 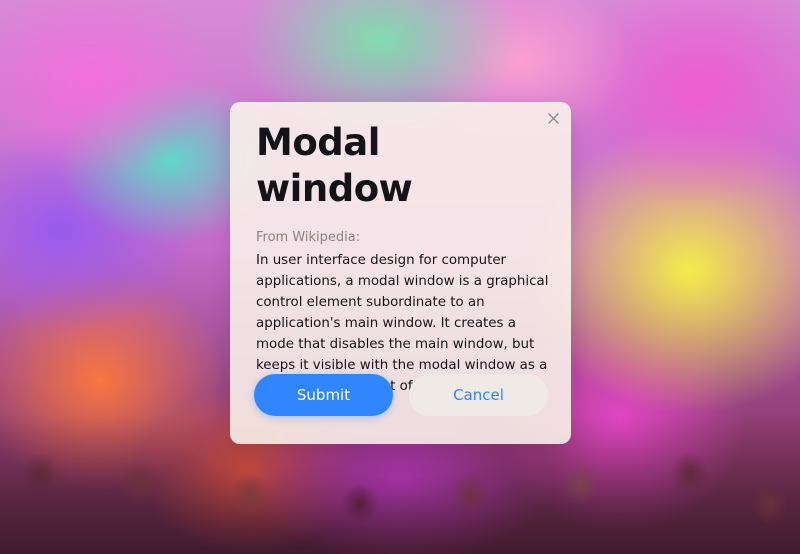 What do you see at coordinates (478, 395) in the screenshot?
I see `cancel-button: Cancel` at bounding box center [478, 395].